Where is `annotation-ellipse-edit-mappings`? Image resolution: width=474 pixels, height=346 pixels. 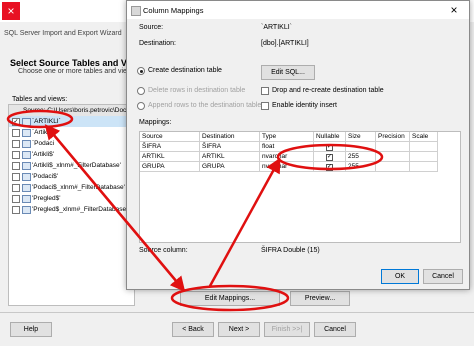 annotation-ellipse-edit-mappings is located at coordinates (230, 298).